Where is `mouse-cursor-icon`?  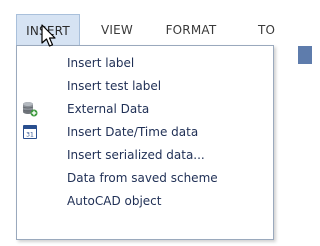
mouse-cursor-icon is located at coordinates (50, 37).